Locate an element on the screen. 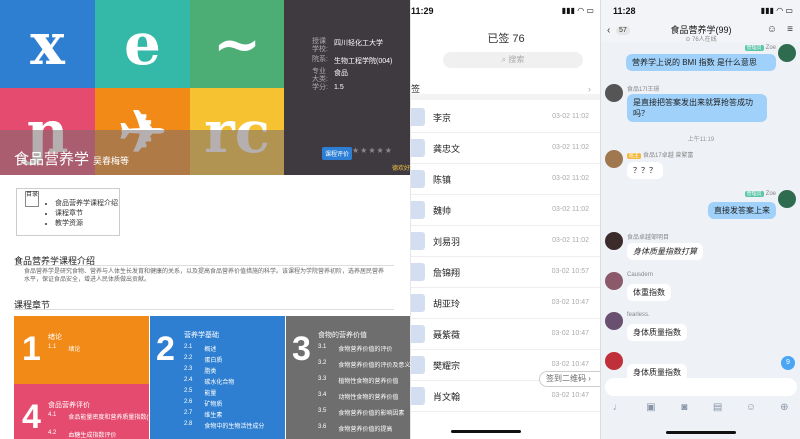 This screenshot has width=800, height=439. unread-badge: 9 is located at coordinates (788, 363).